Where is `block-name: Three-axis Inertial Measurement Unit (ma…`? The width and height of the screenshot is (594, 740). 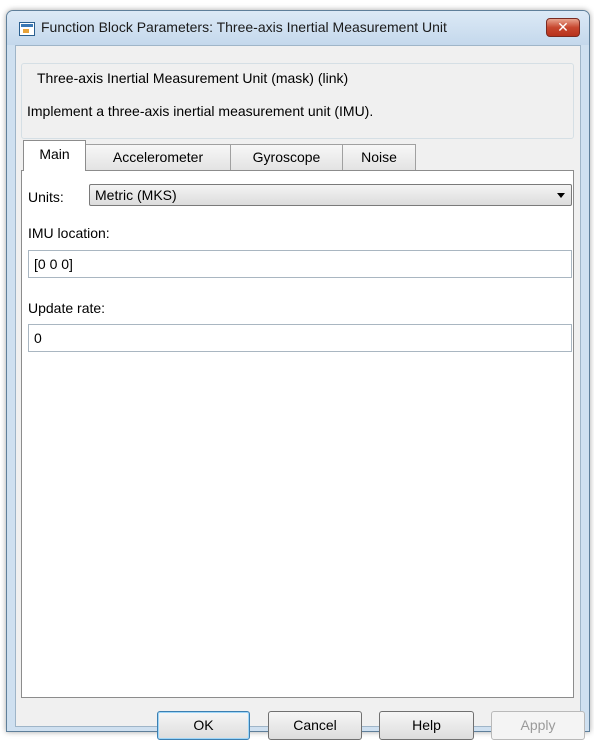
block-name: Three-axis Inertial Measurement Unit (ma… is located at coordinates (193, 78).